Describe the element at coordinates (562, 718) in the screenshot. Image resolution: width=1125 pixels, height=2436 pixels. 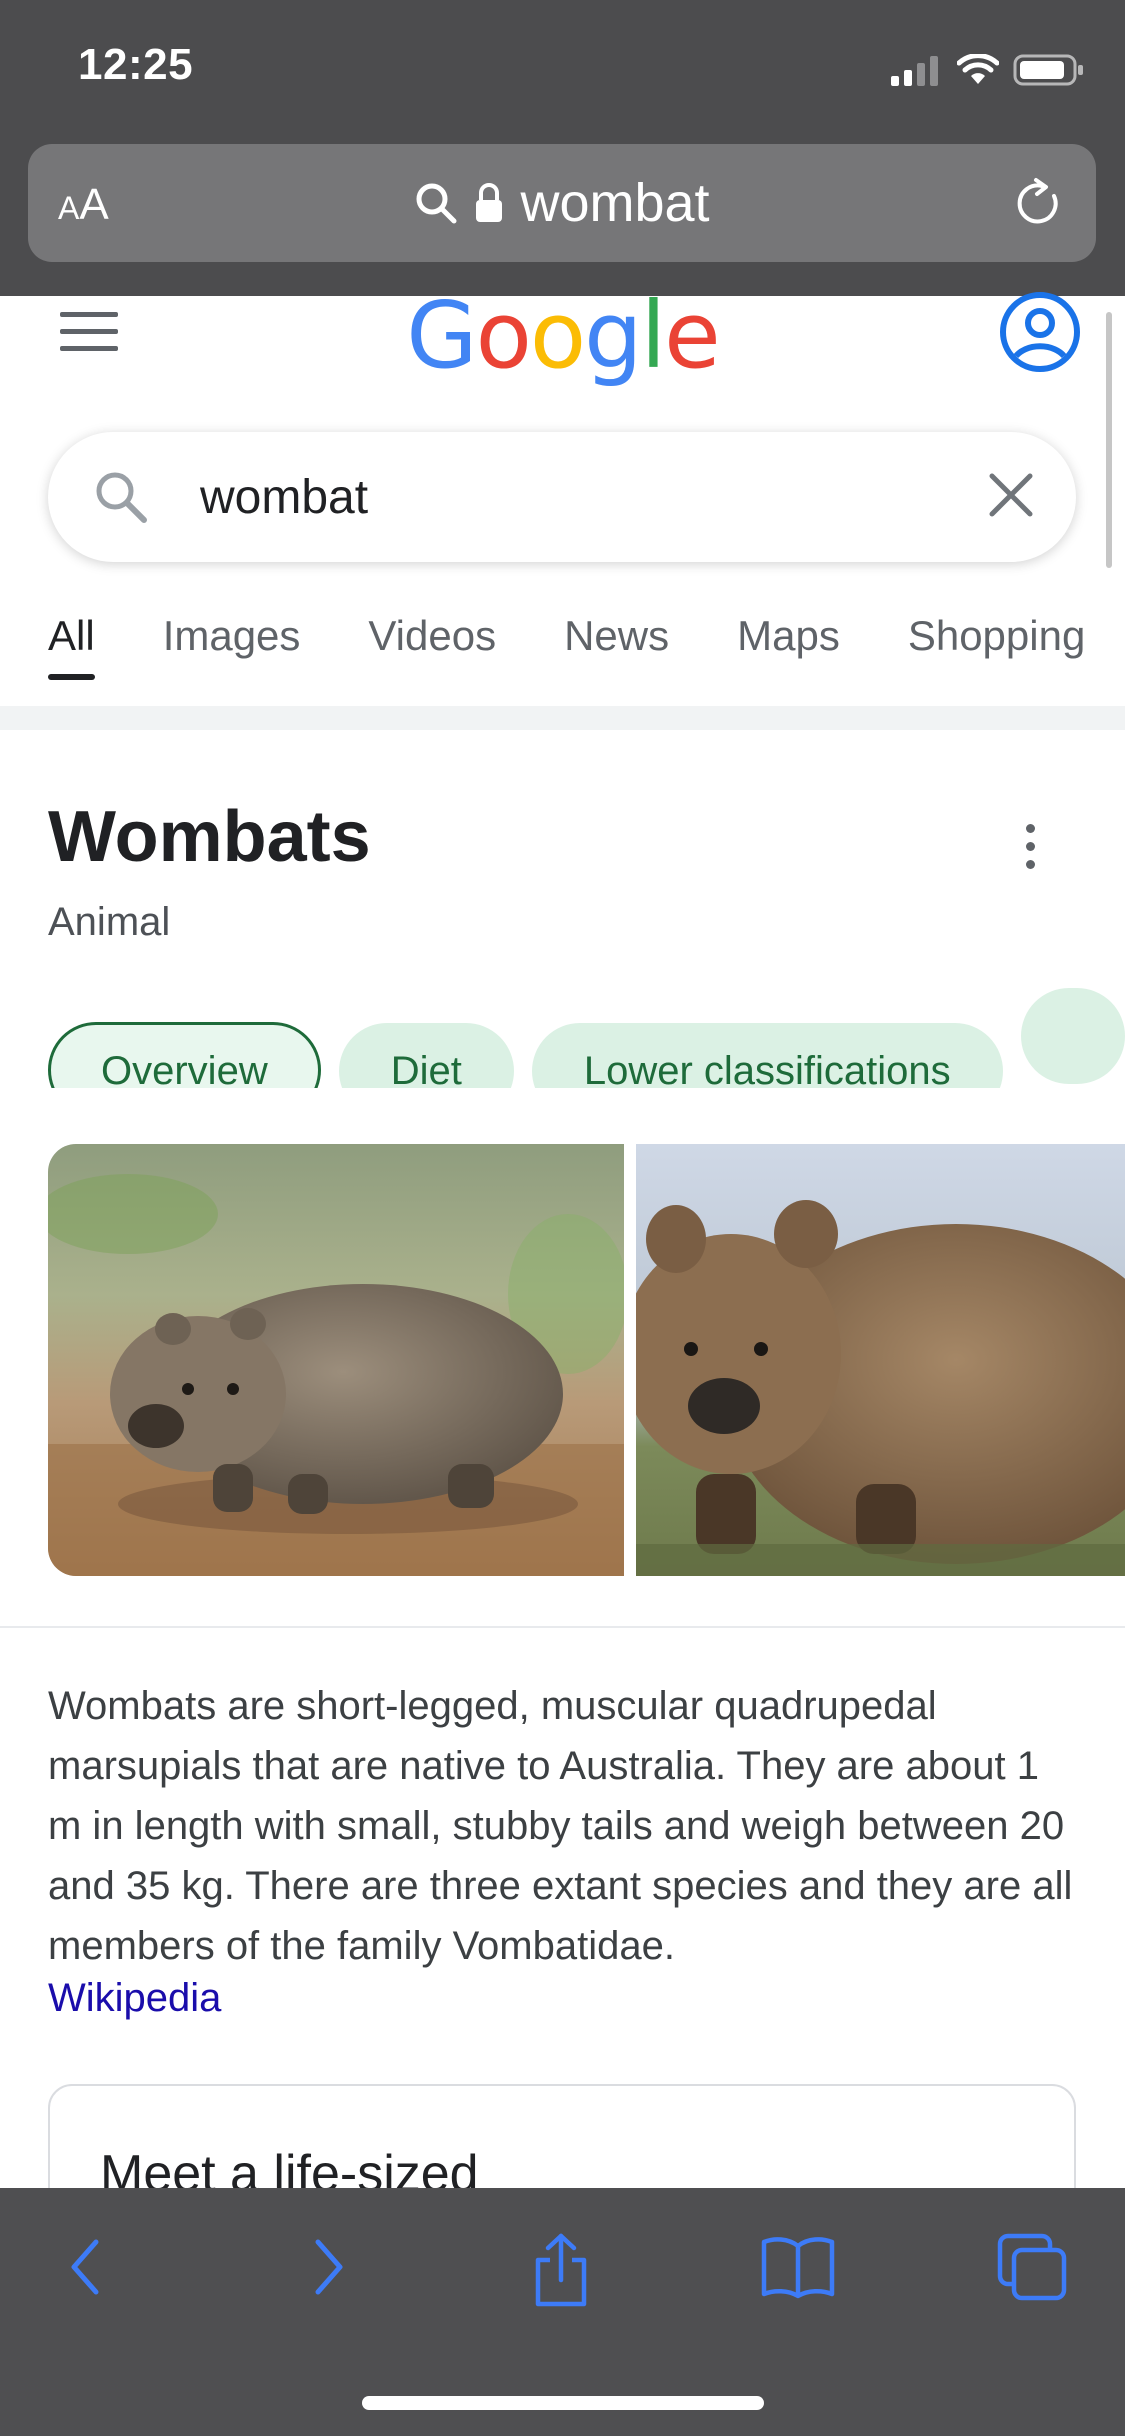
I see `section-separator` at that location.